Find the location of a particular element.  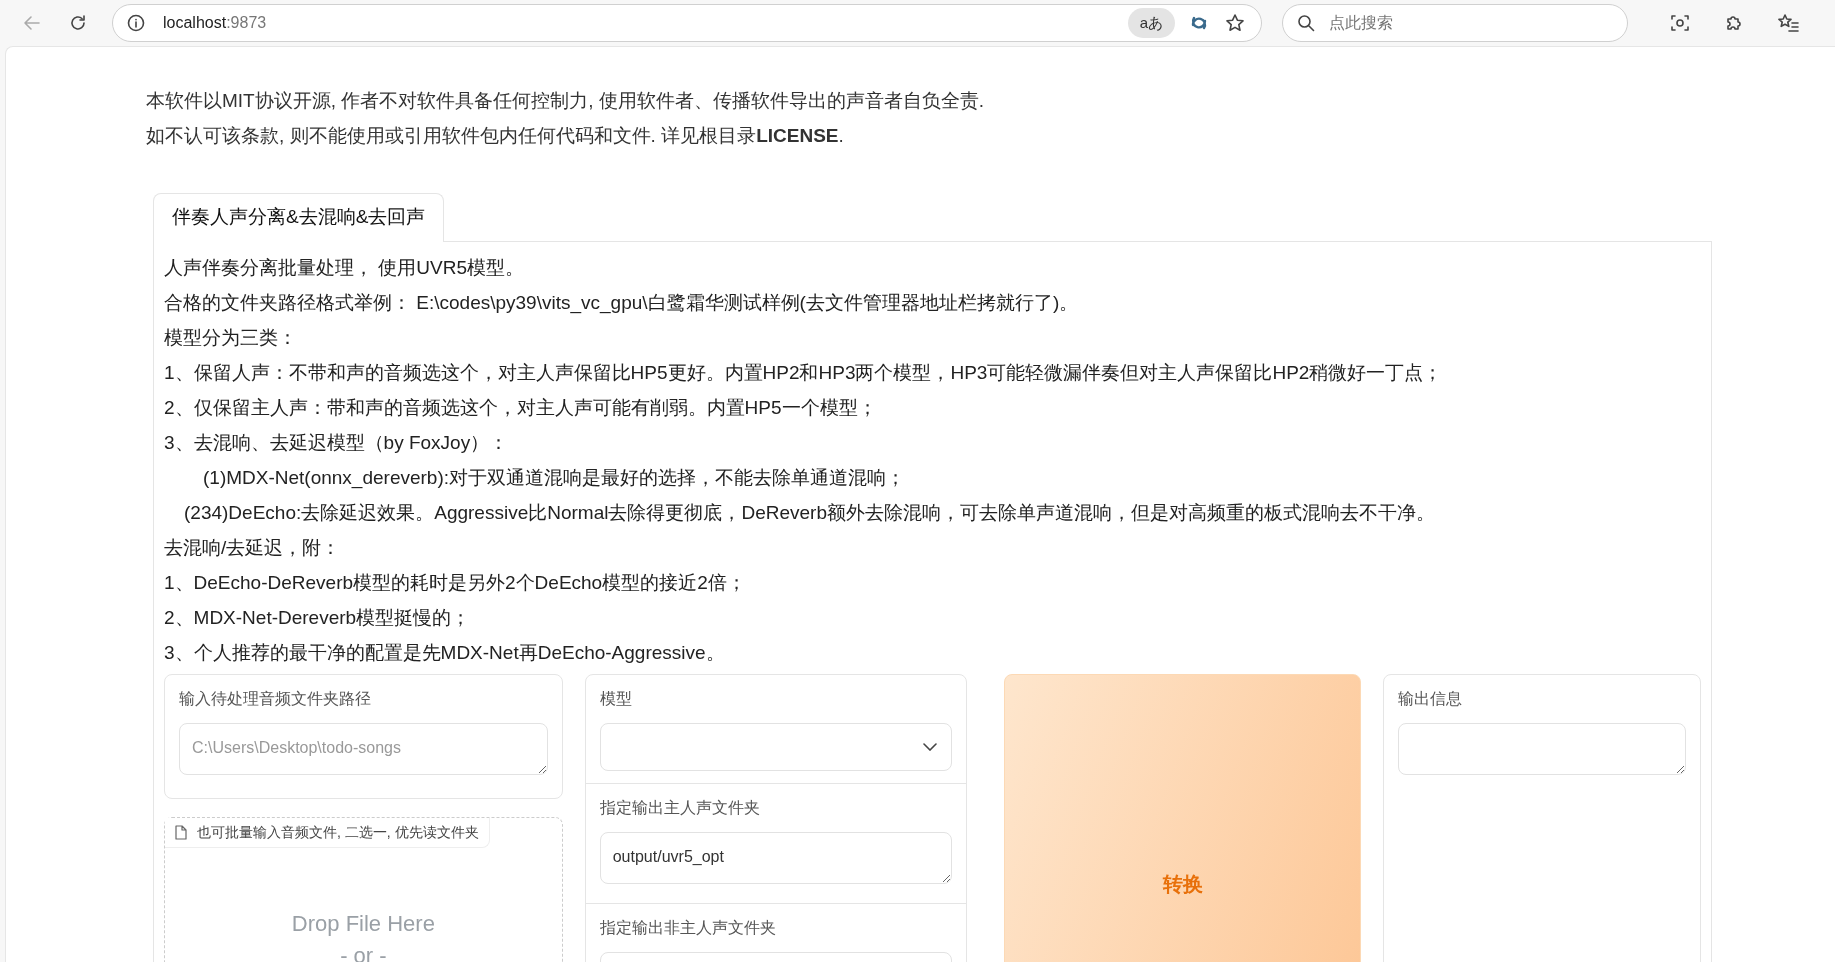

description-text: 去混响/去延迟，附： is located at coordinates (253, 547).